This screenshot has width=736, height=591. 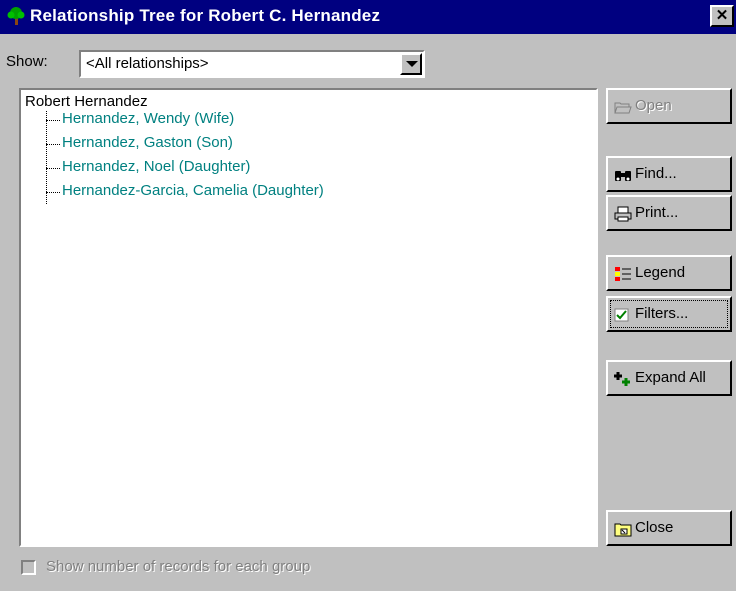 What do you see at coordinates (27, 61) in the screenshot?
I see `show-label: Show:` at bounding box center [27, 61].